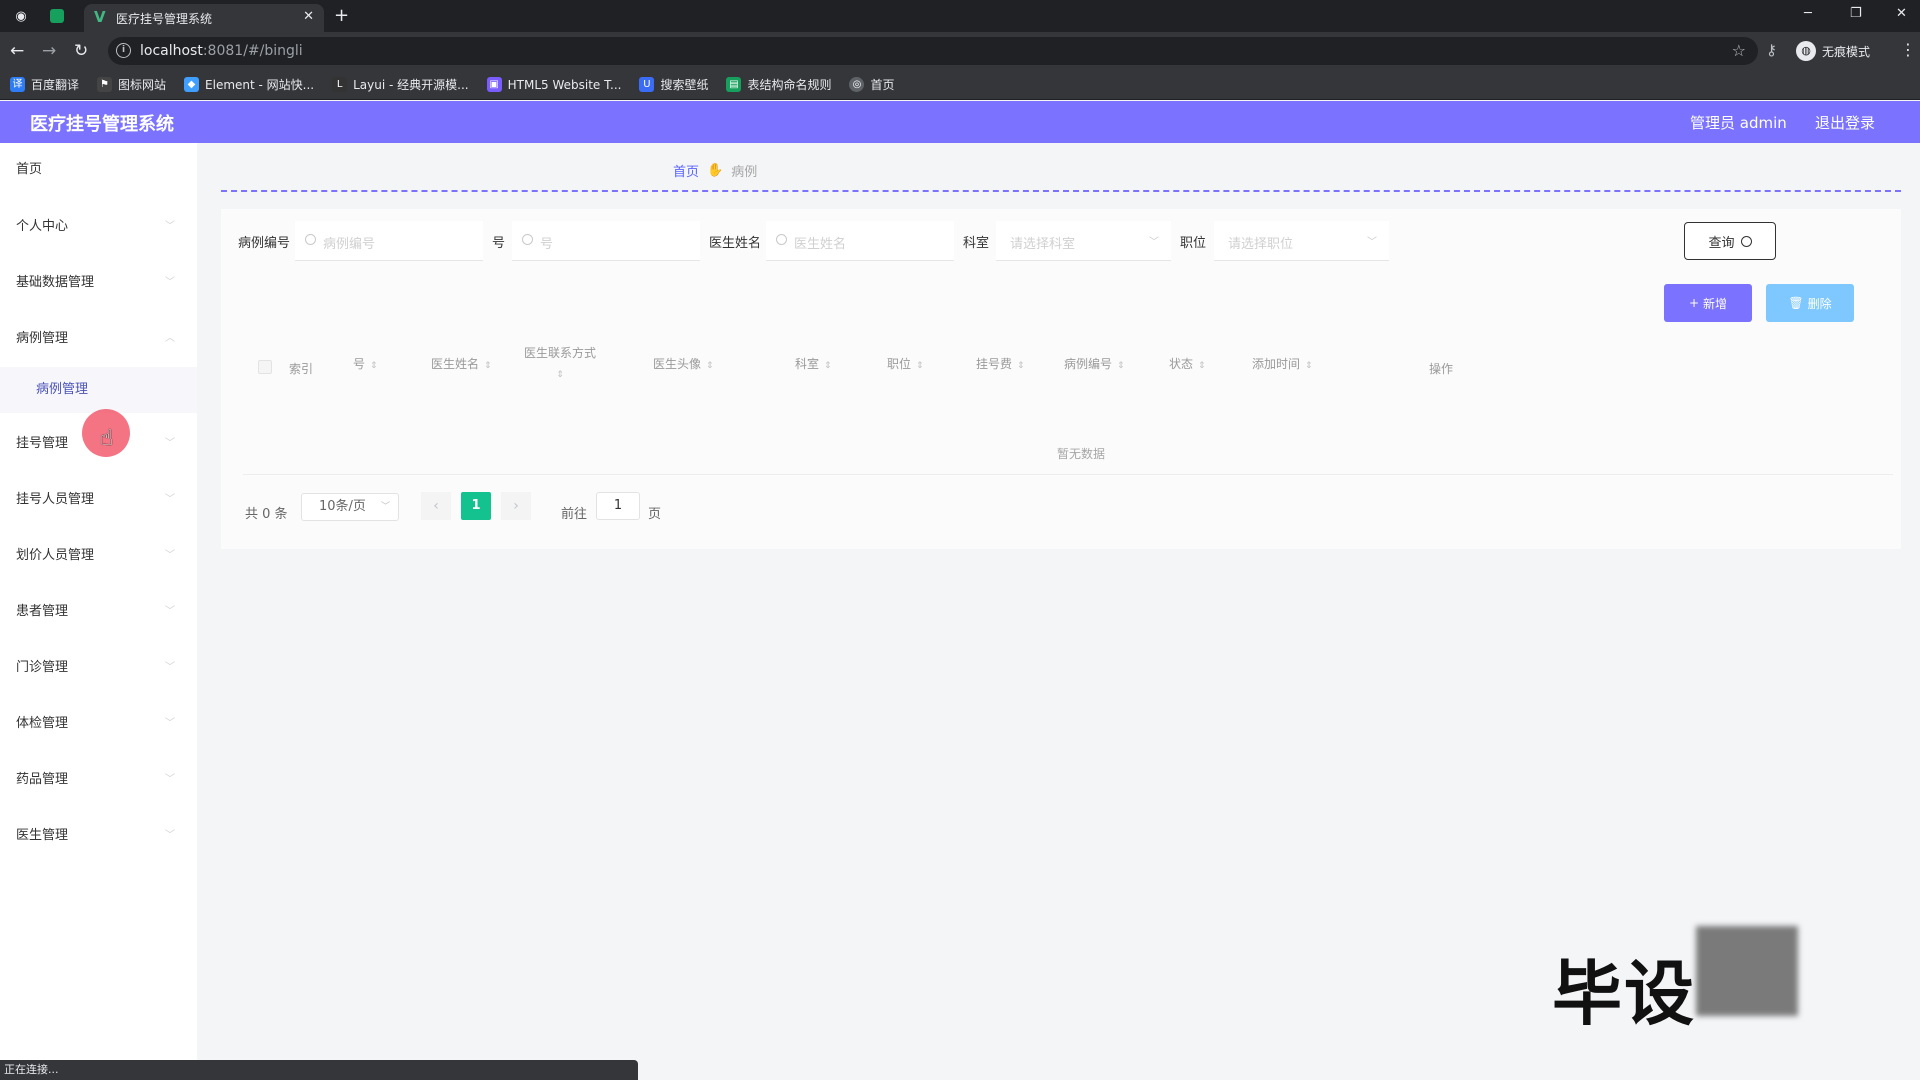 The width and height of the screenshot is (1920, 1080). What do you see at coordinates (1739, 50) in the screenshot?
I see `bookmark-star-icon: ☆` at bounding box center [1739, 50].